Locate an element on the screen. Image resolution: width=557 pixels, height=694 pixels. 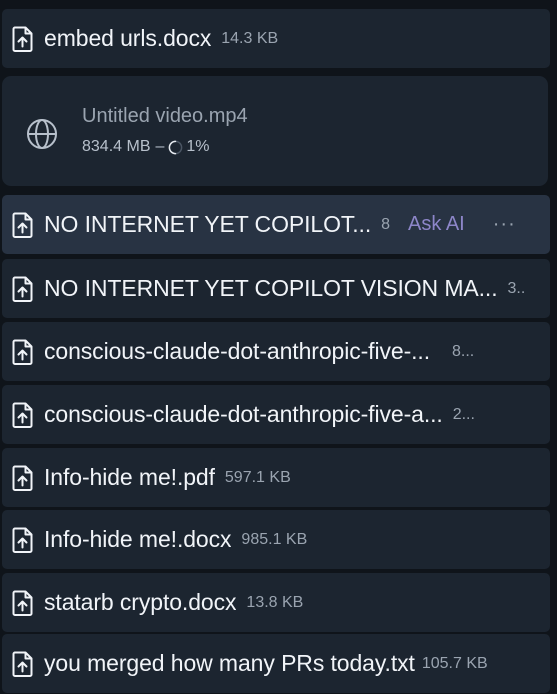
file-size: 3.. is located at coordinates (516, 288).